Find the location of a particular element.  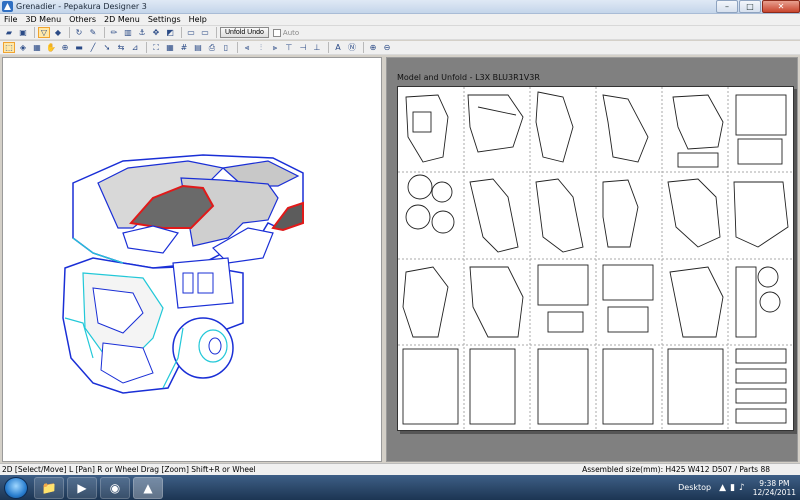

align-center-icon: ⫶ is located at coordinates (261, 47).